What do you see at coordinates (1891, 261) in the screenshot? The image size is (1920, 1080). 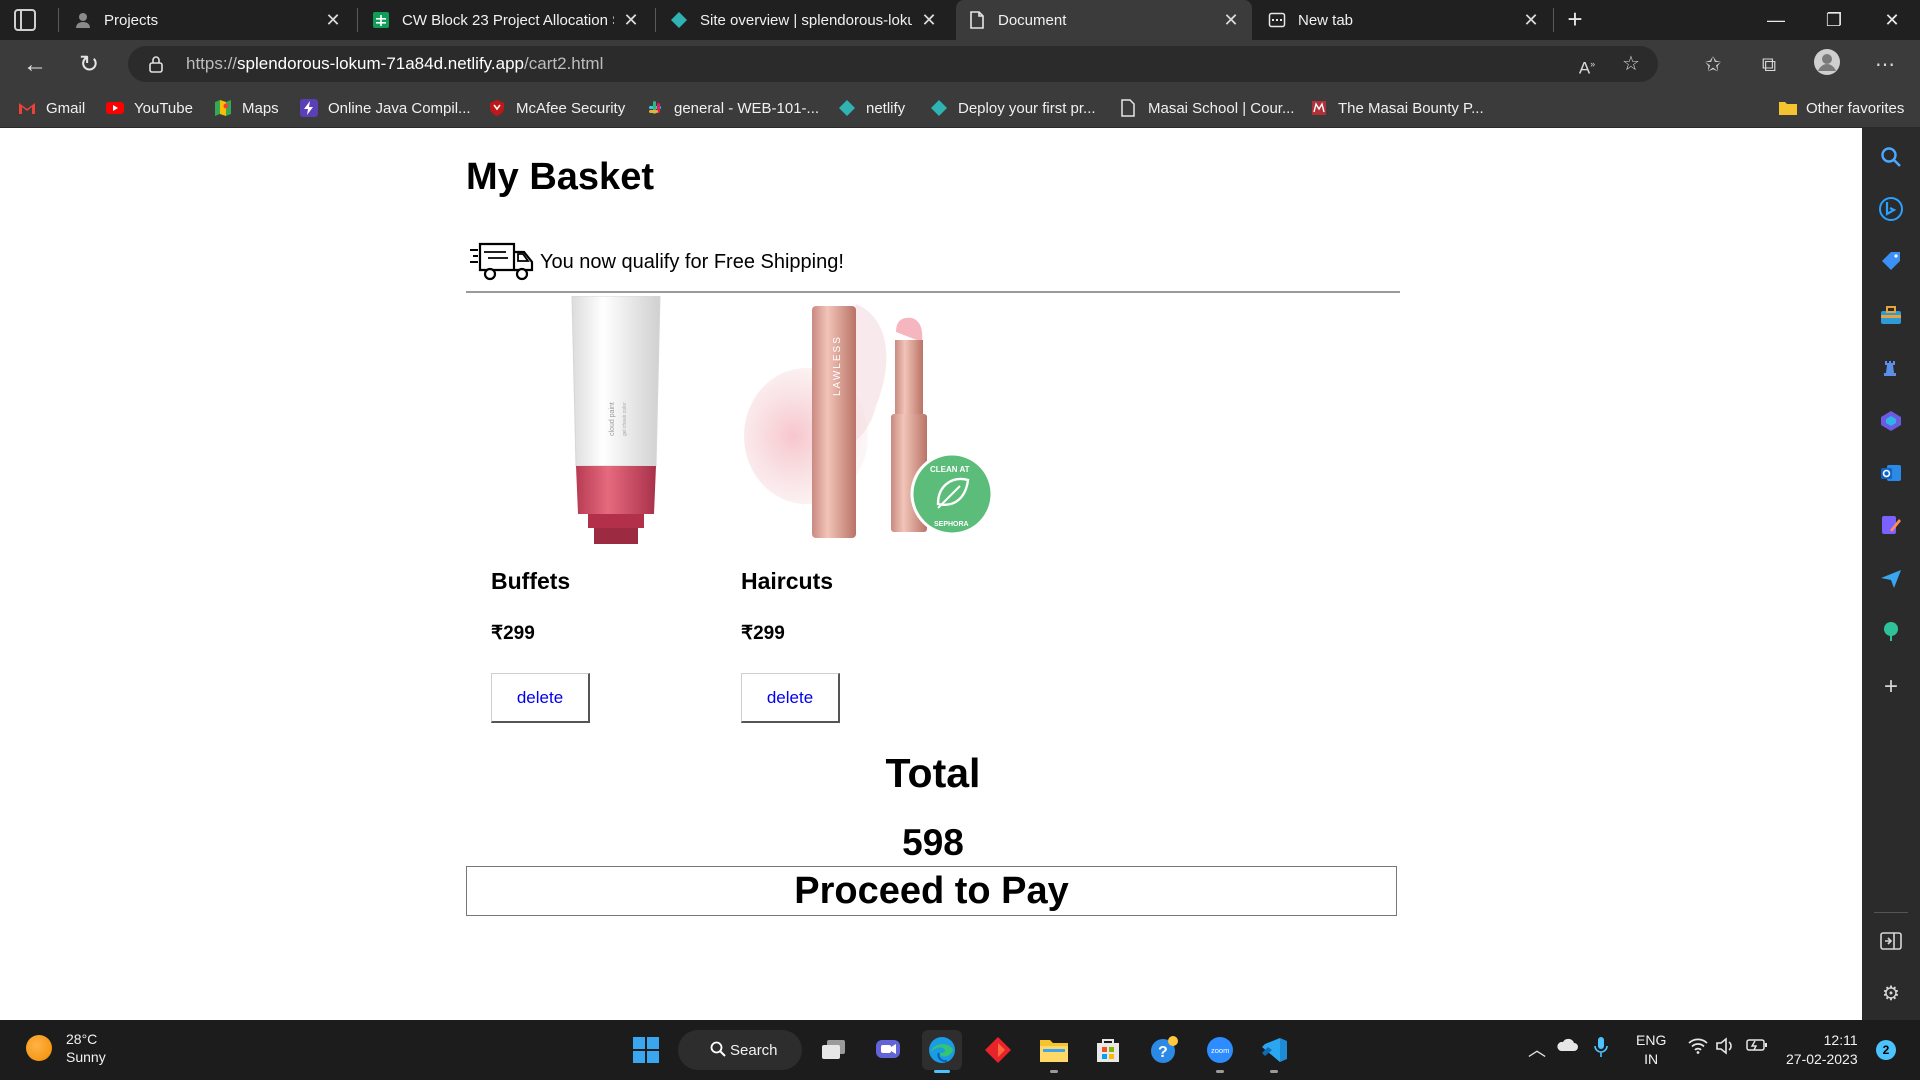 I see `shopping-tag-icon` at bounding box center [1891, 261].